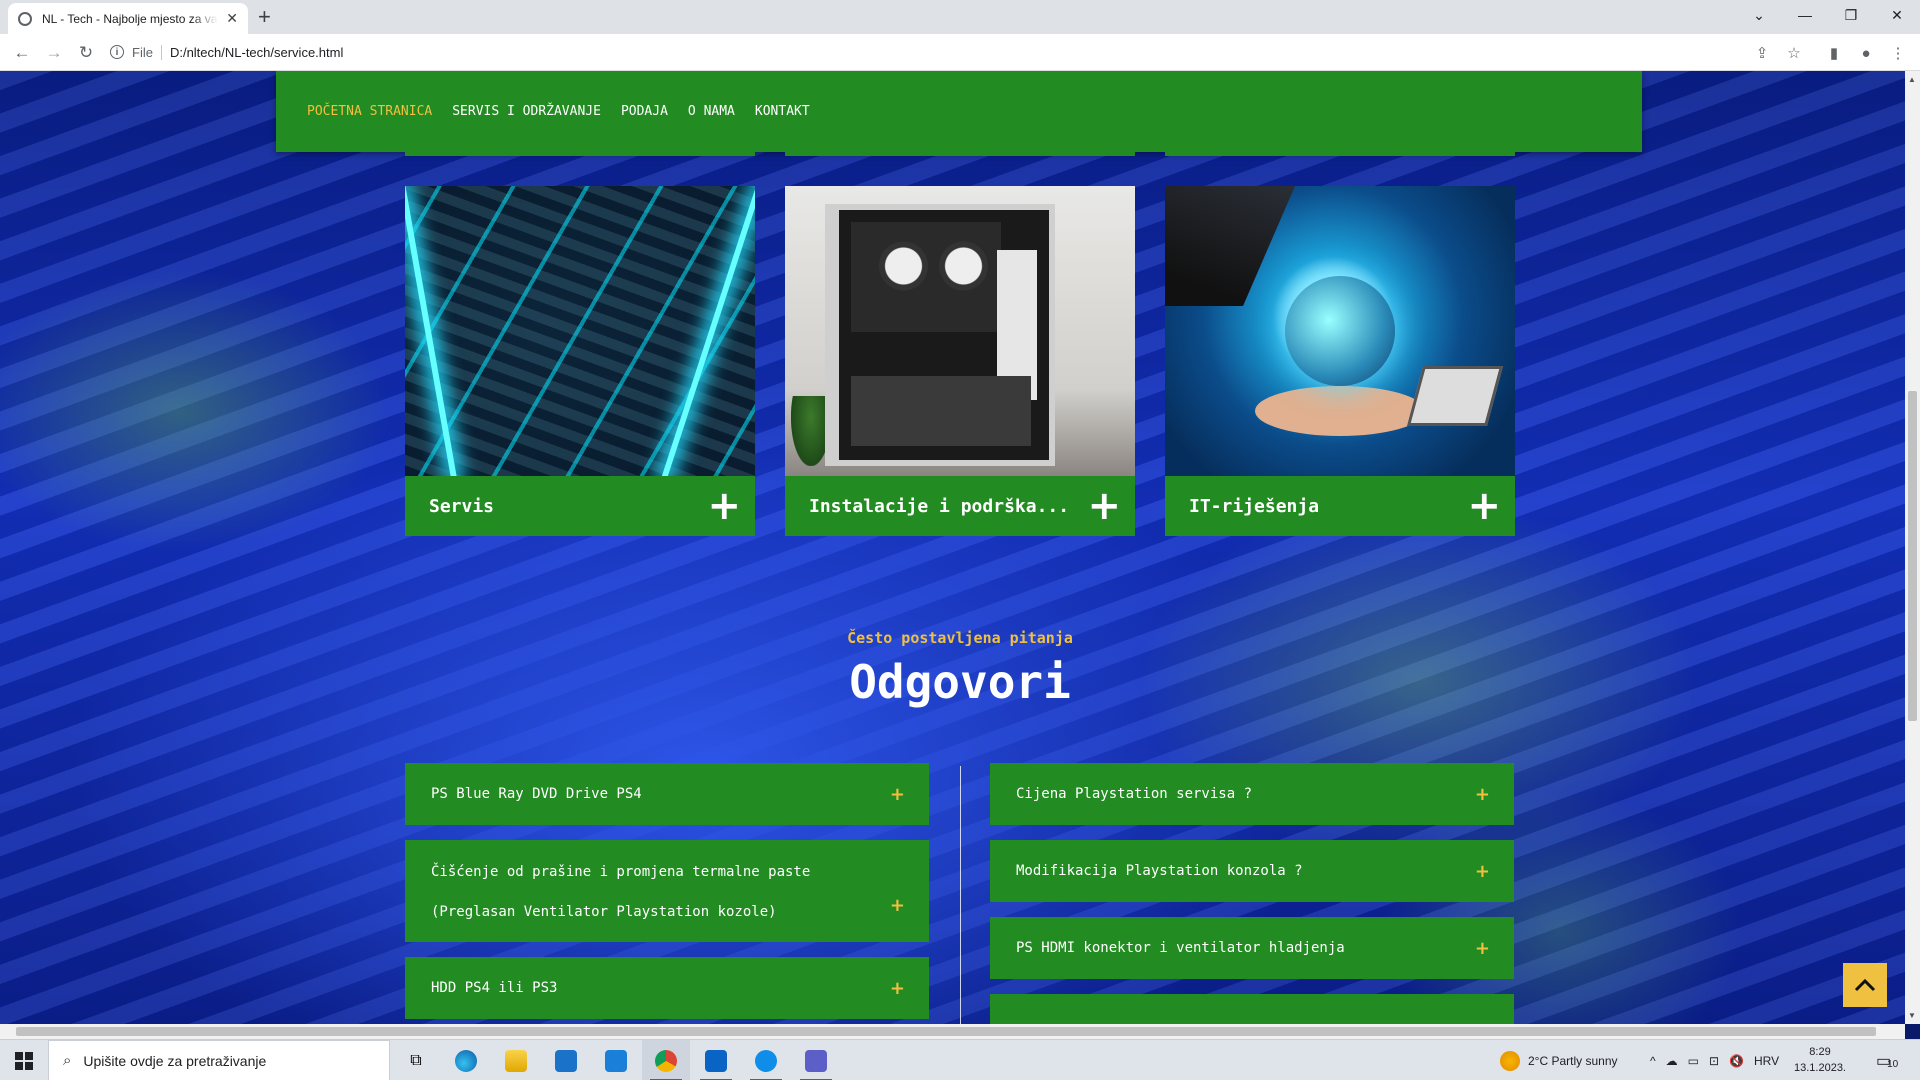  I want to click on tab-title: NL - Tech - Najbolje mjesto za va, so click(130, 18).